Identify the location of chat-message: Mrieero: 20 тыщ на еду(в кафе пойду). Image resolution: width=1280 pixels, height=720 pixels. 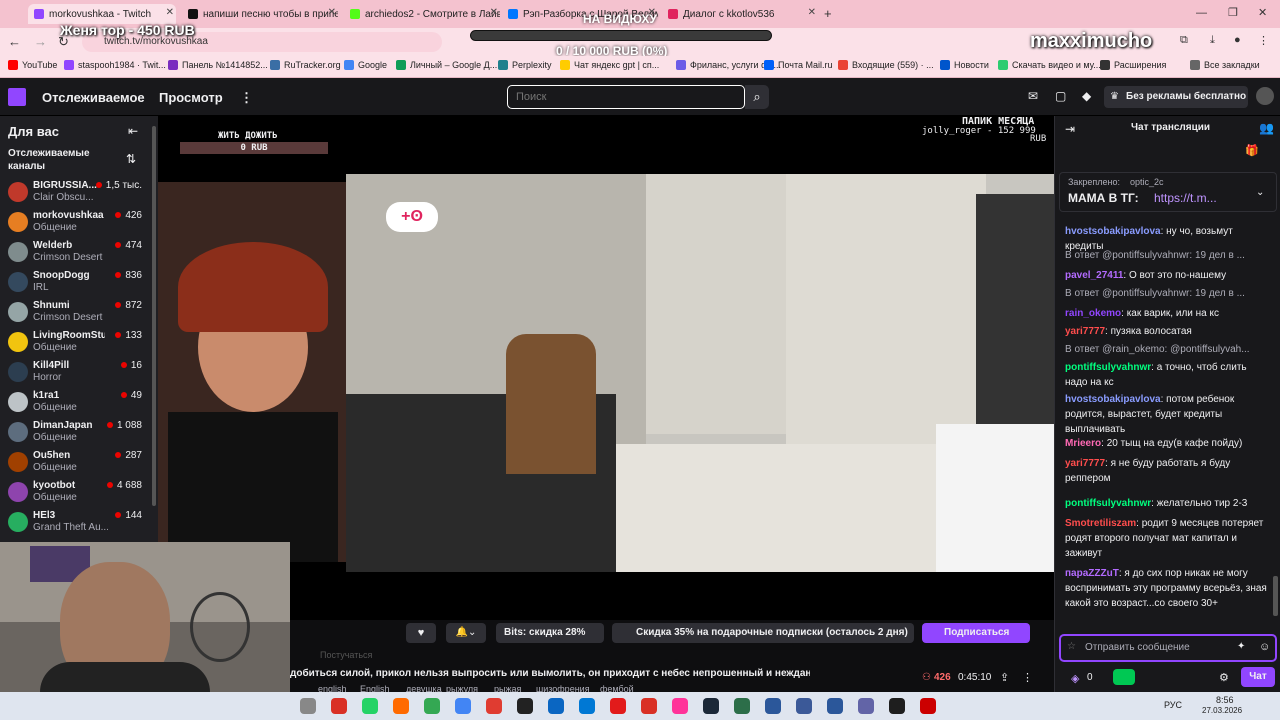
(1168, 443).